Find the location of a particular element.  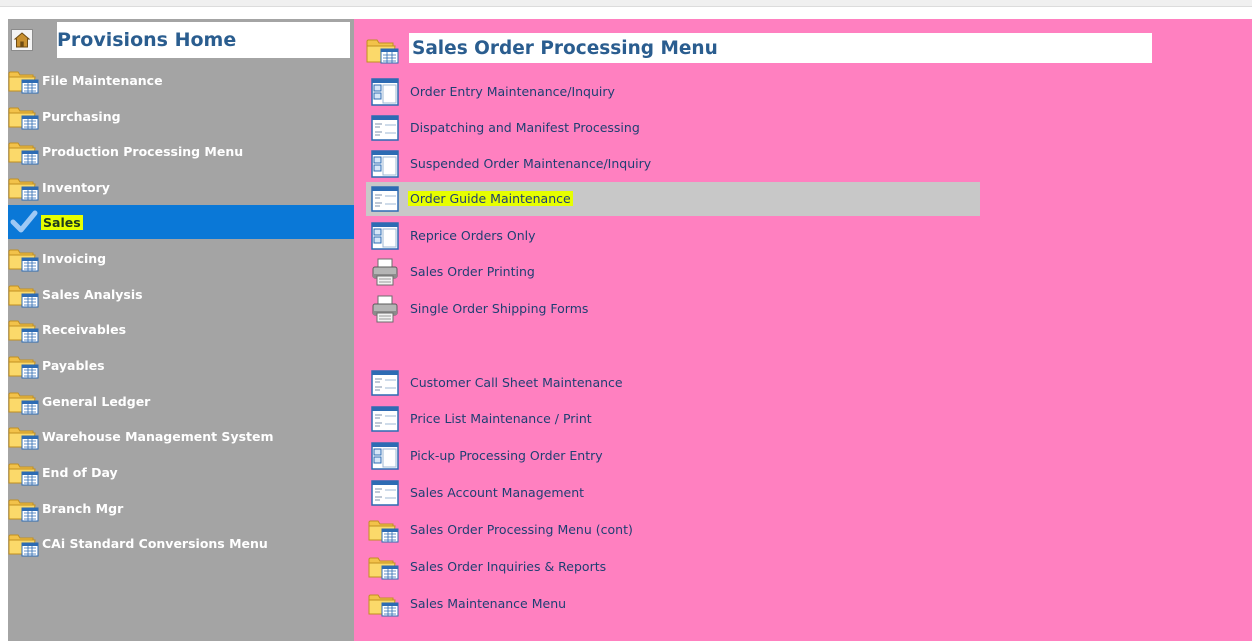

sidebar-item-purchasing: Purchasing is located at coordinates (181, 116).